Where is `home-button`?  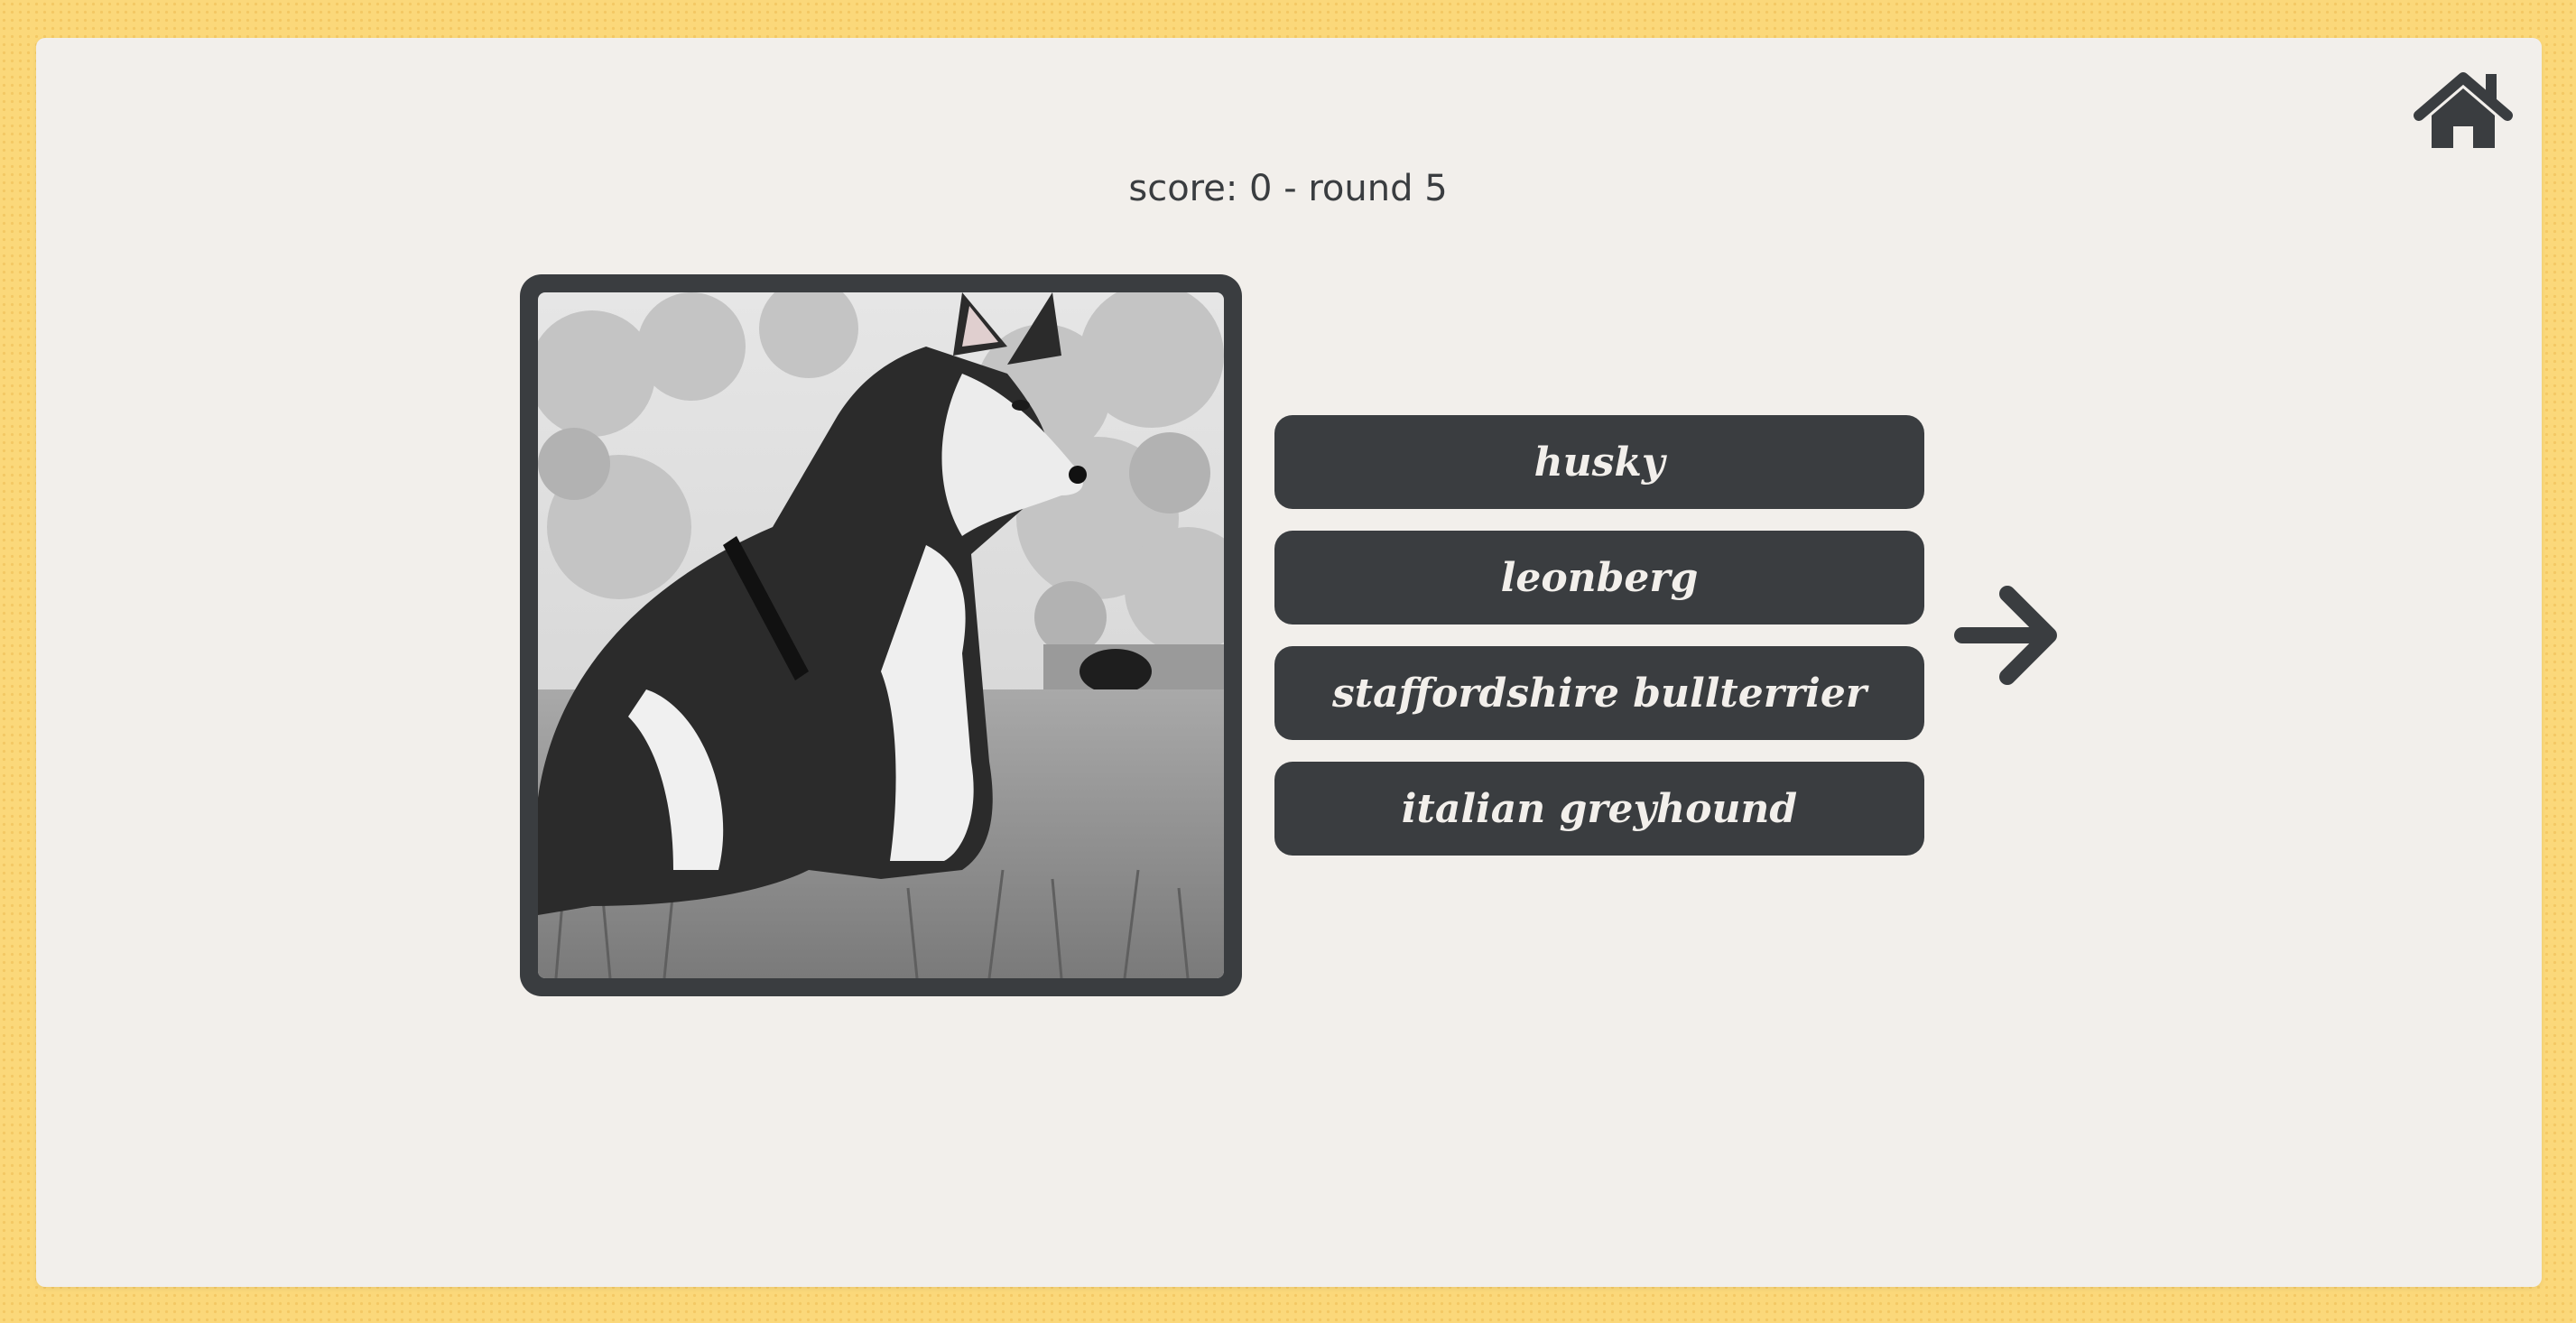
home-button is located at coordinates (2463, 110).